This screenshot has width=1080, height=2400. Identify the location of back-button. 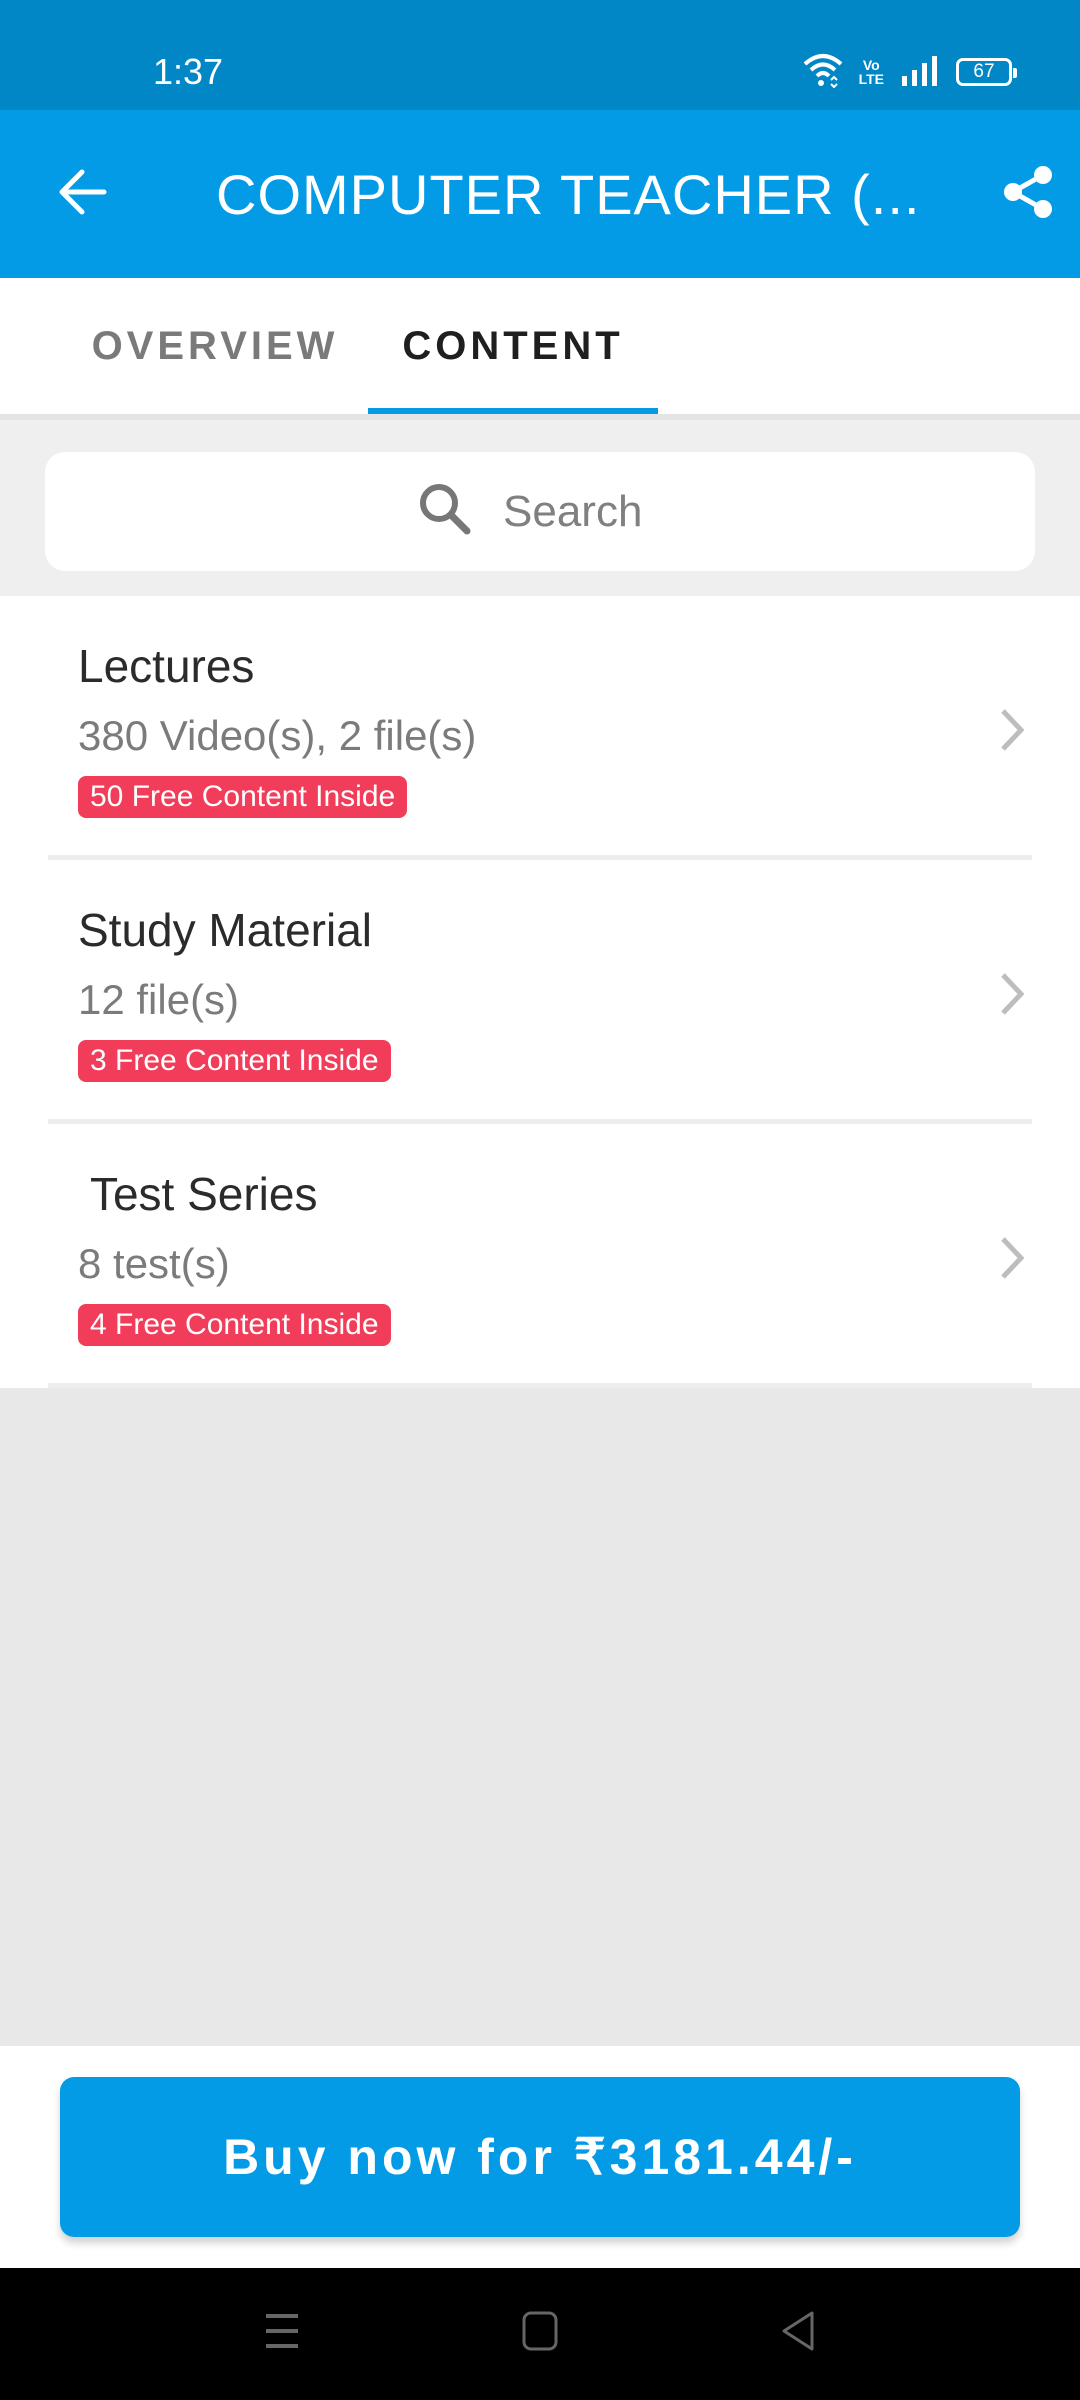
(82, 194).